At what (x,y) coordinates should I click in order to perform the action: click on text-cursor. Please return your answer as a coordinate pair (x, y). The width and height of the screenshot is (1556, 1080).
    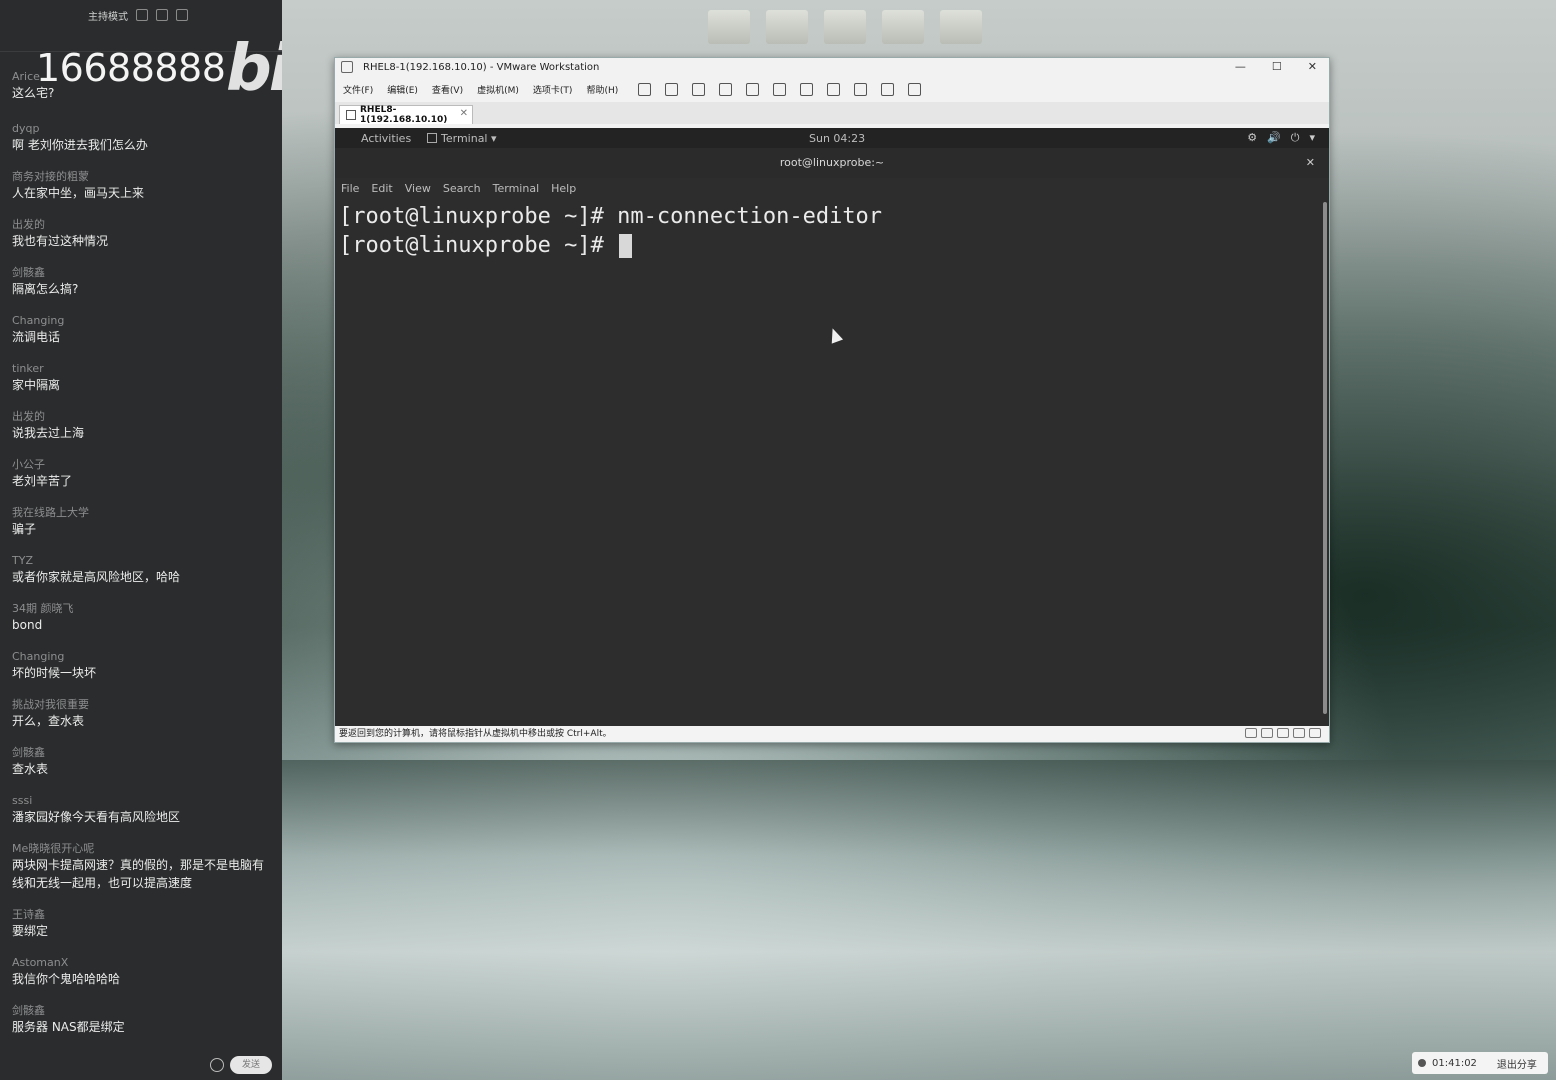
    Looking at the image, I should click on (626, 246).